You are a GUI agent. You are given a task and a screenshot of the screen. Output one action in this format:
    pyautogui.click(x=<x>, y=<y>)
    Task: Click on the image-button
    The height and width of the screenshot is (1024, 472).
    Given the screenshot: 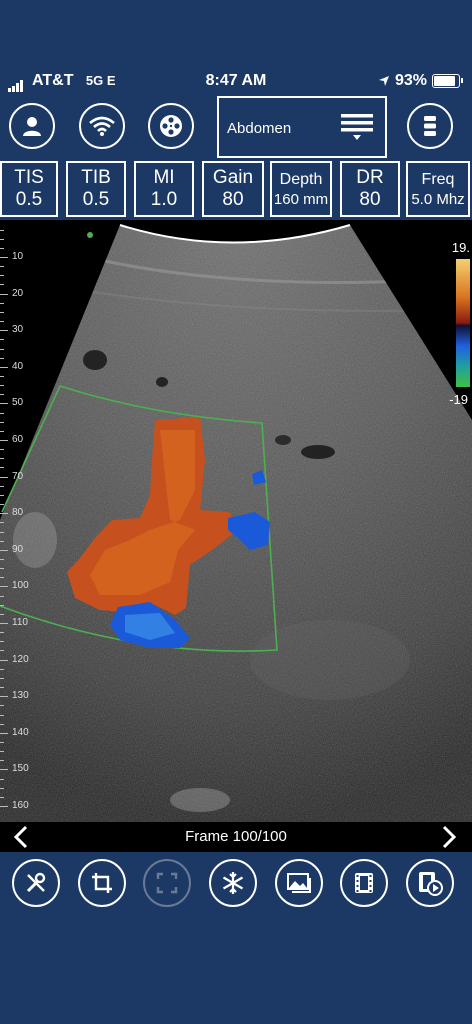 What is the action you would take?
    pyautogui.click(x=299, y=883)
    